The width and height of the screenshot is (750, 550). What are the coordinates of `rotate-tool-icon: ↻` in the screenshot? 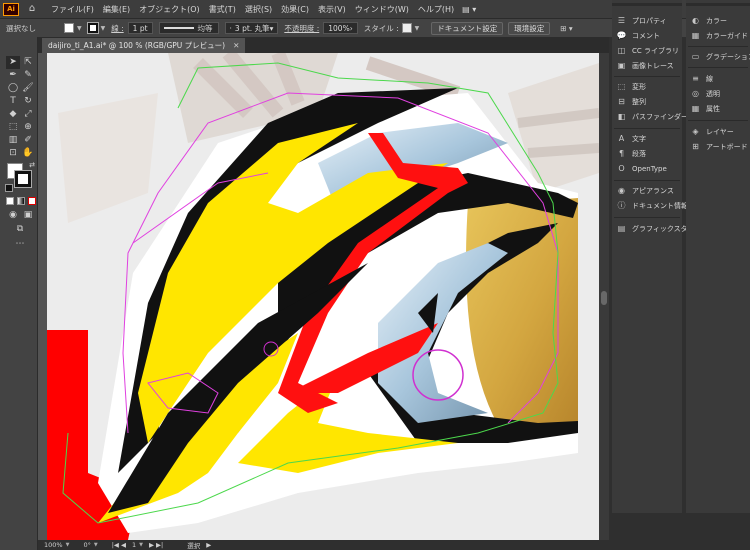 It's located at (28, 101).